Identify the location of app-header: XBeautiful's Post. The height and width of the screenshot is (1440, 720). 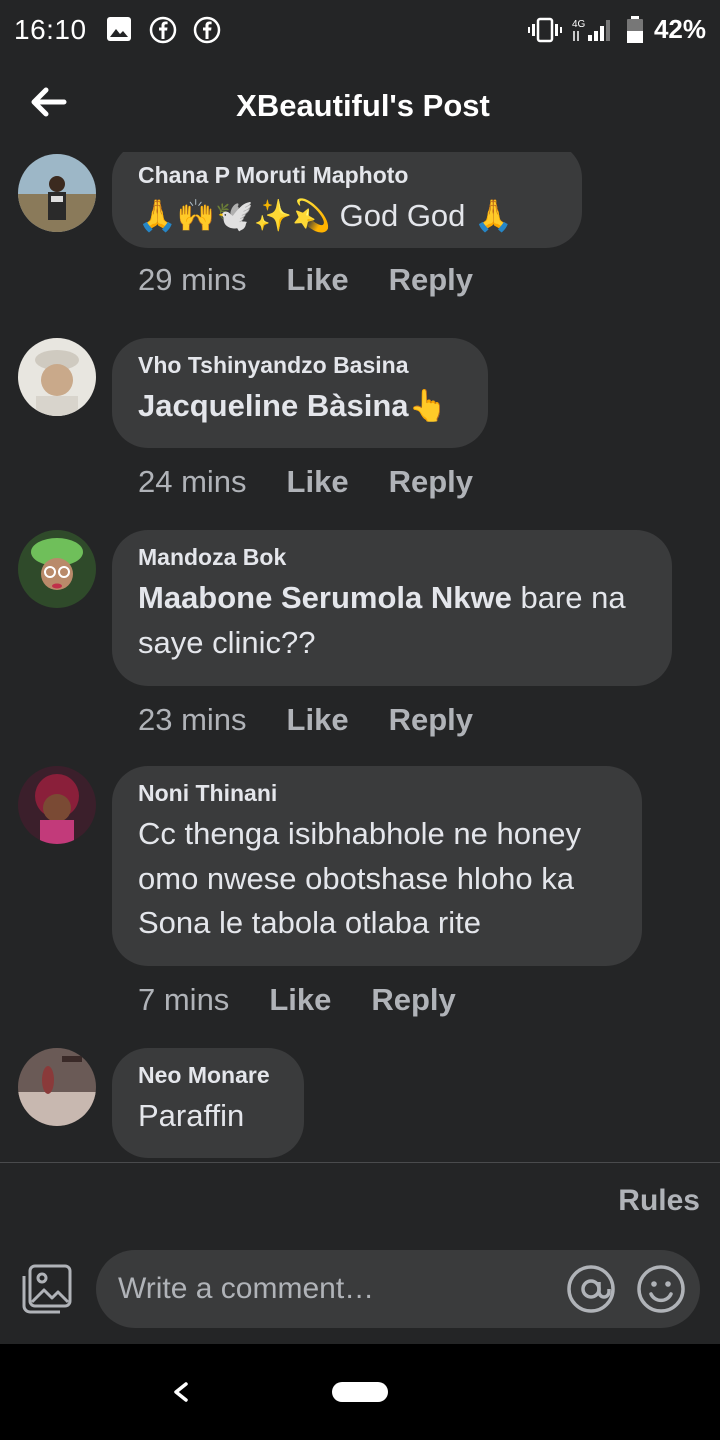
(360, 106).